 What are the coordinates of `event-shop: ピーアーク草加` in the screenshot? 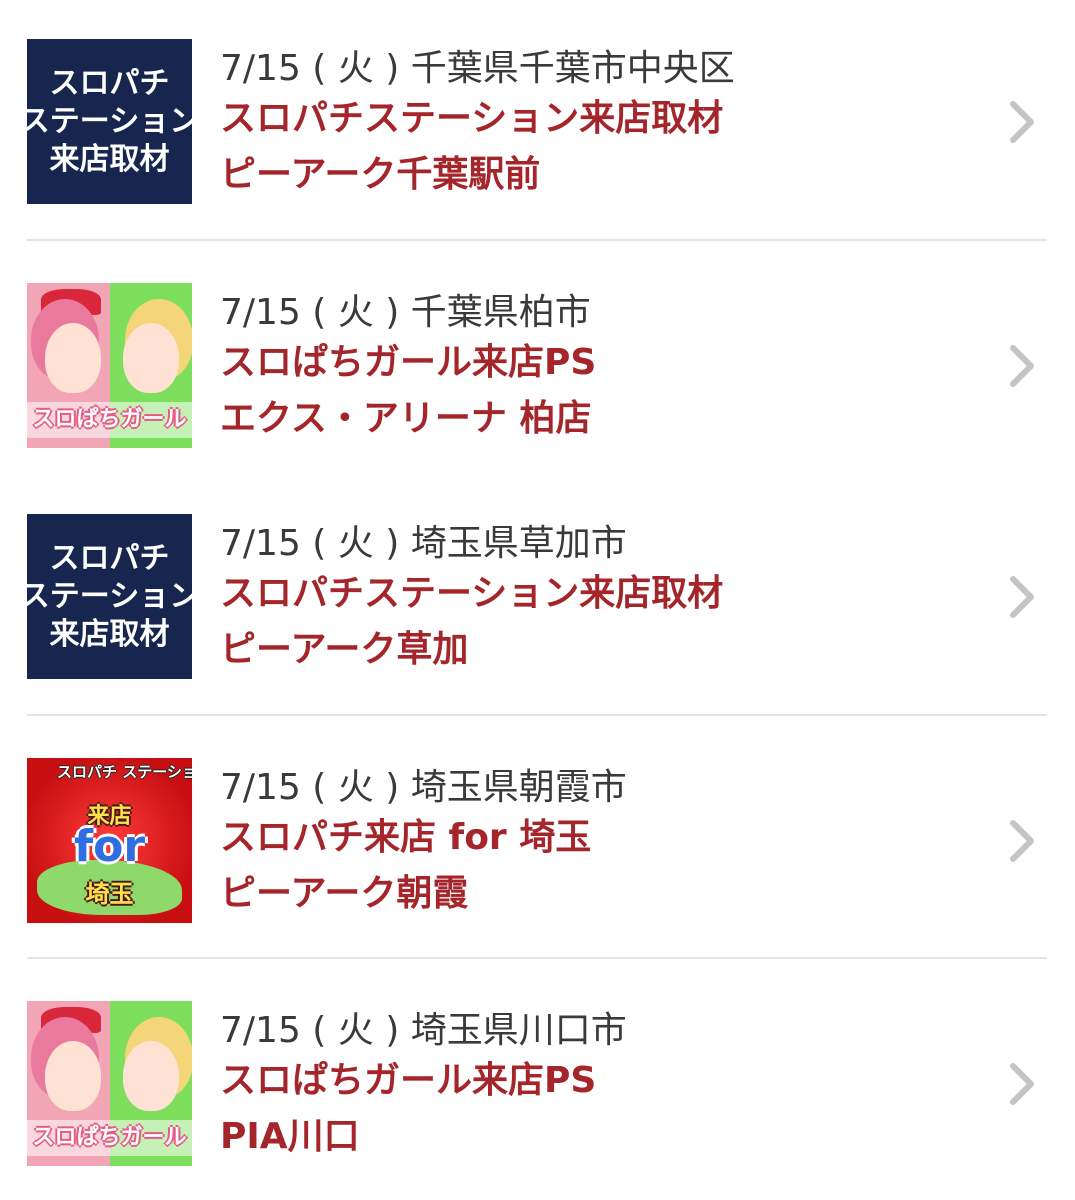 It's located at (344, 649).